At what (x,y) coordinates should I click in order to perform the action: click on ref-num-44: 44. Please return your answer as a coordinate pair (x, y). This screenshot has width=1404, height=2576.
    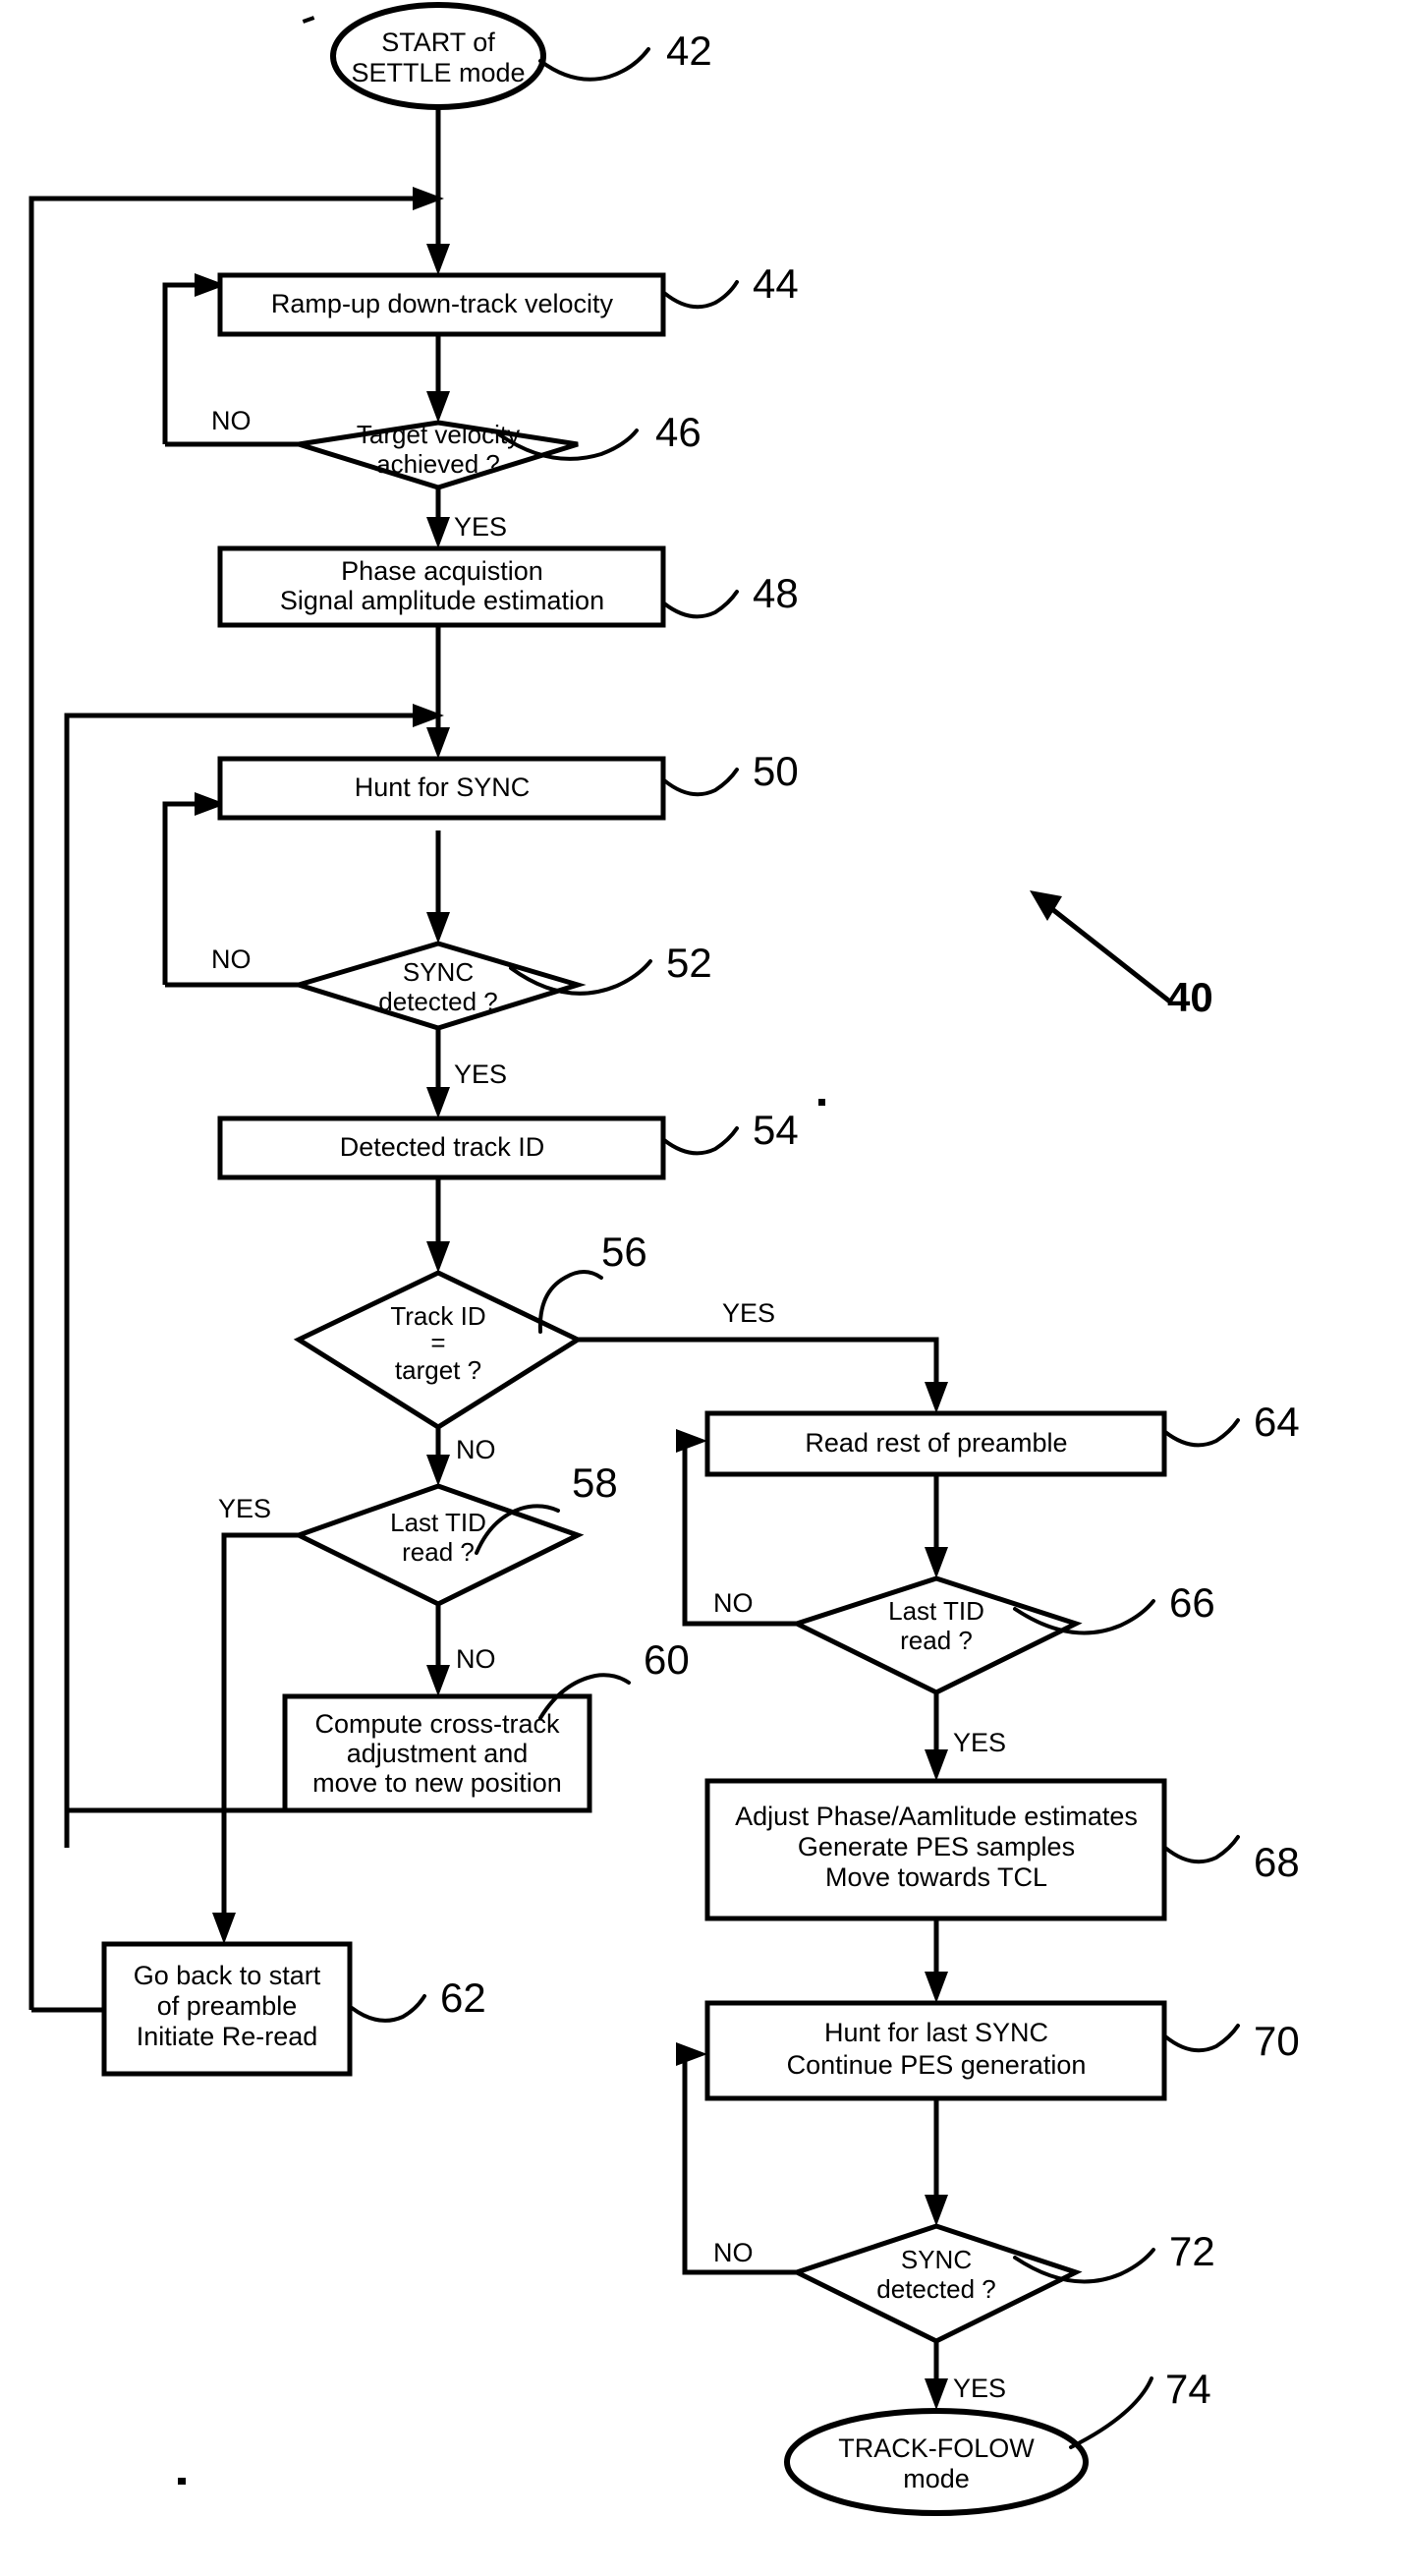
    Looking at the image, I should click on (776, 284).